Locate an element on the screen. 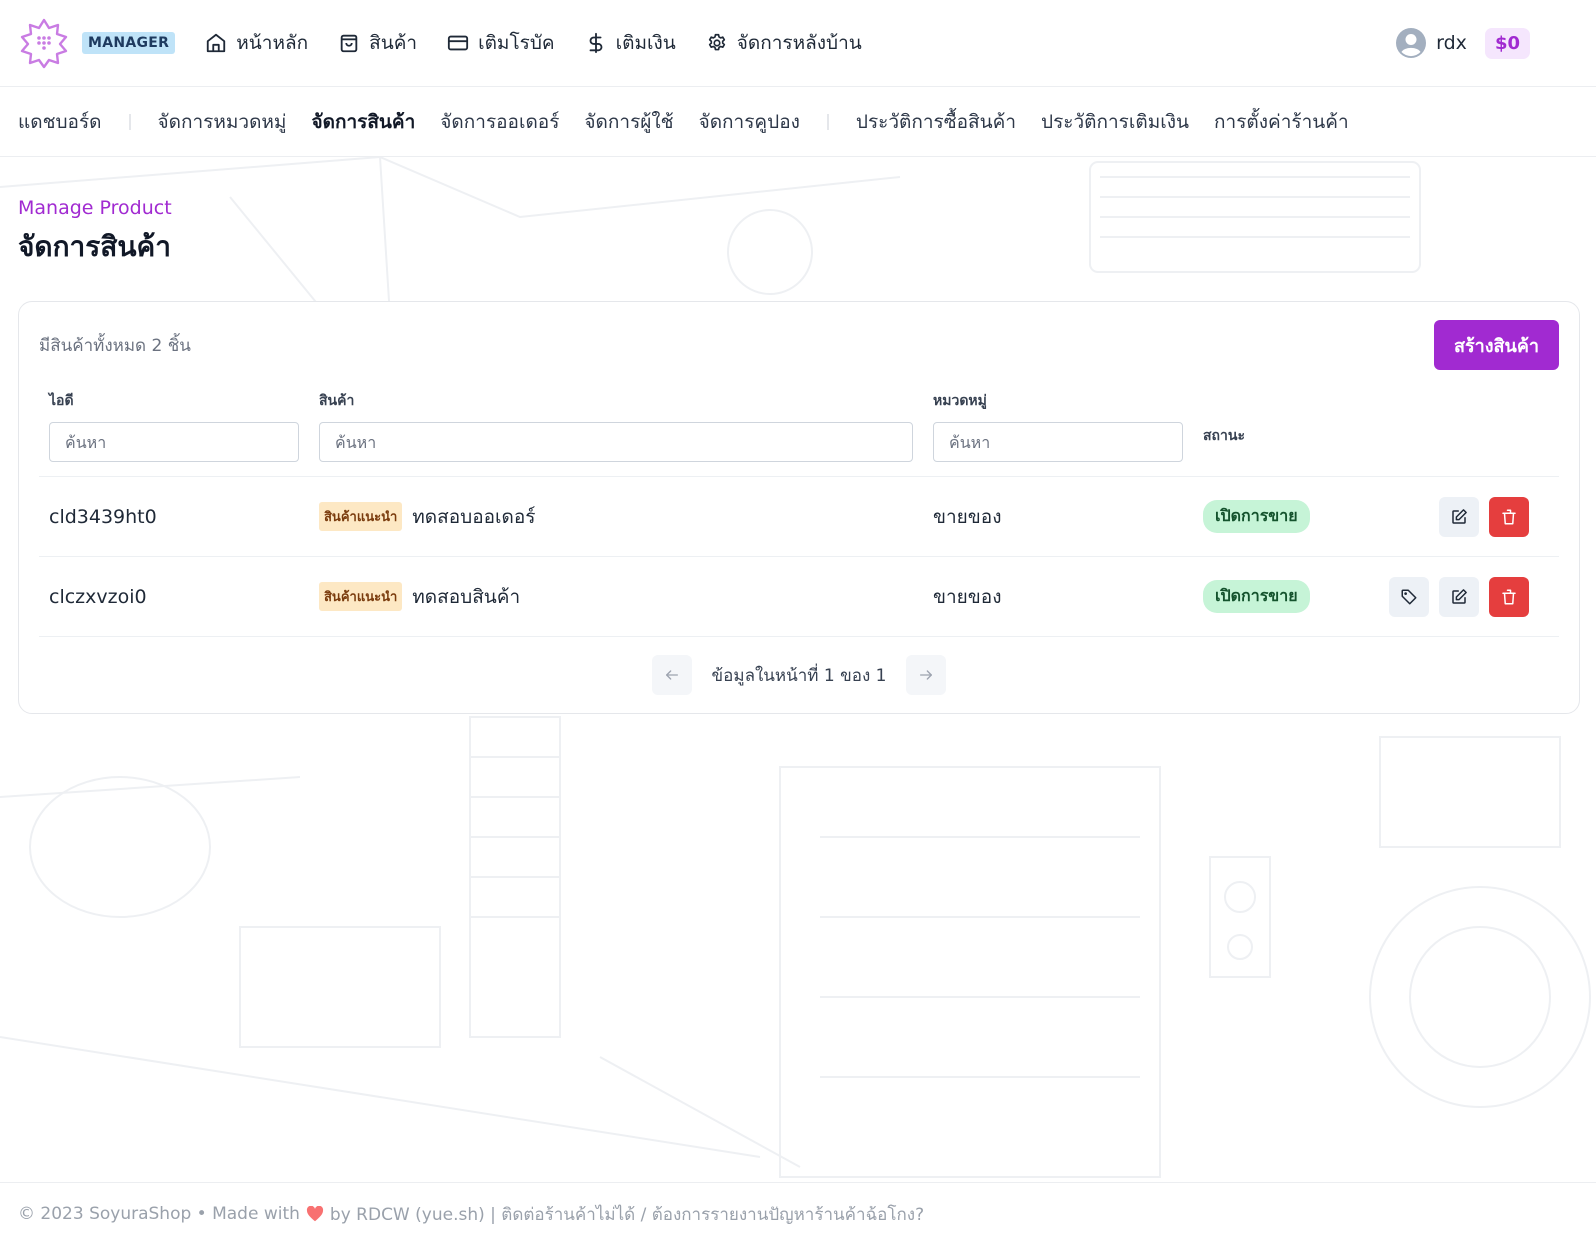 This screenshot has width=1596, height=1245. user-area: rdx $0 is located at coordinates (1463, 43).